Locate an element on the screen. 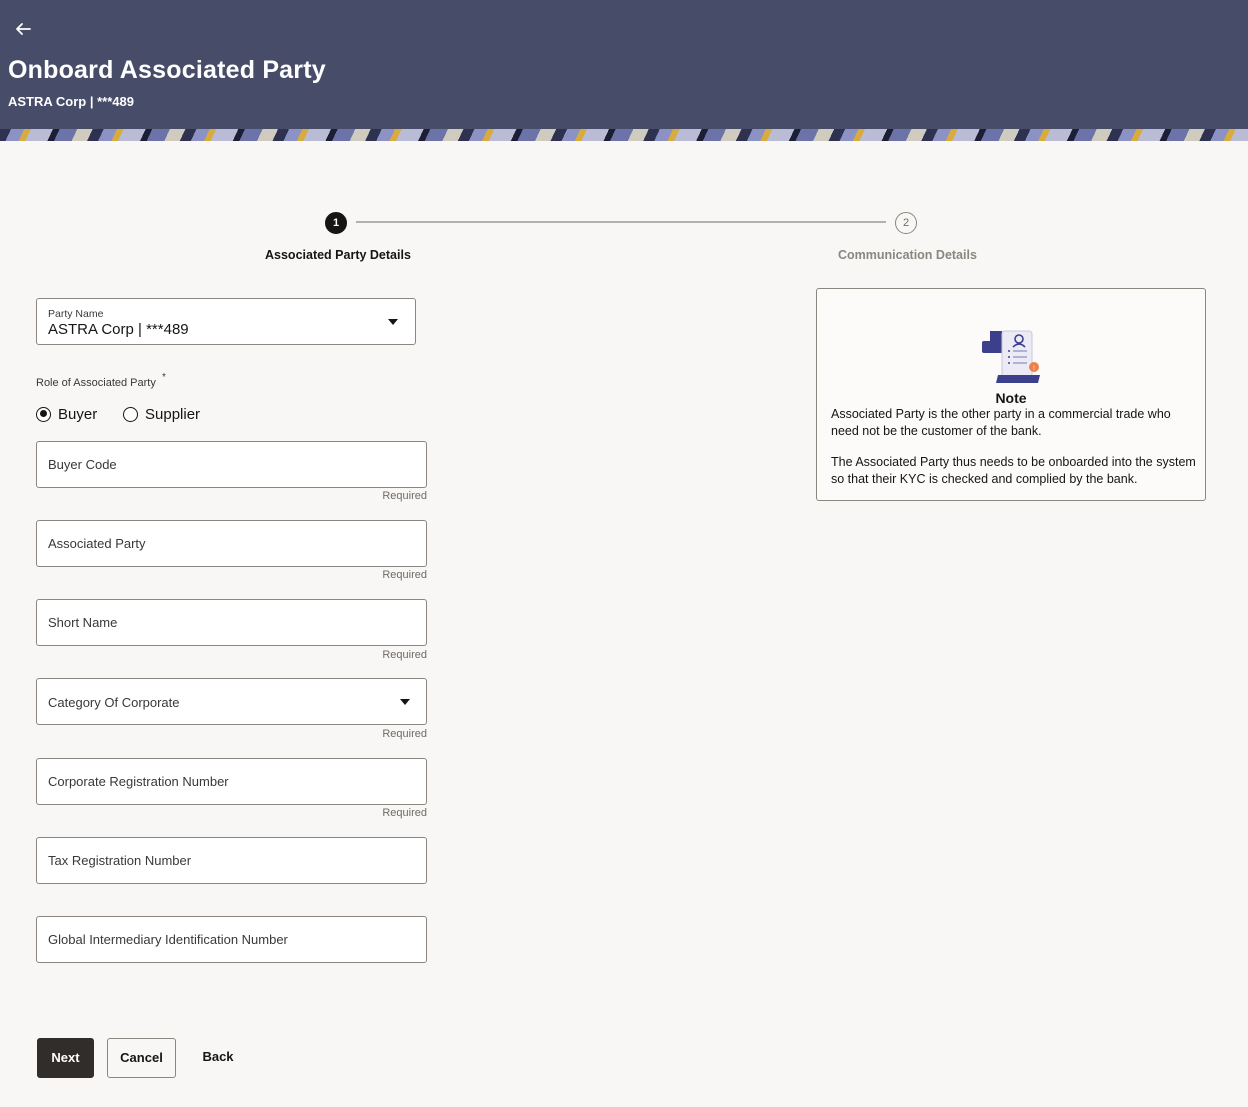 The height and width of the screenshot is (1107, 1248). corp-reg-placeholder: Corporate Registration Number is located at coordinates (138, 781).